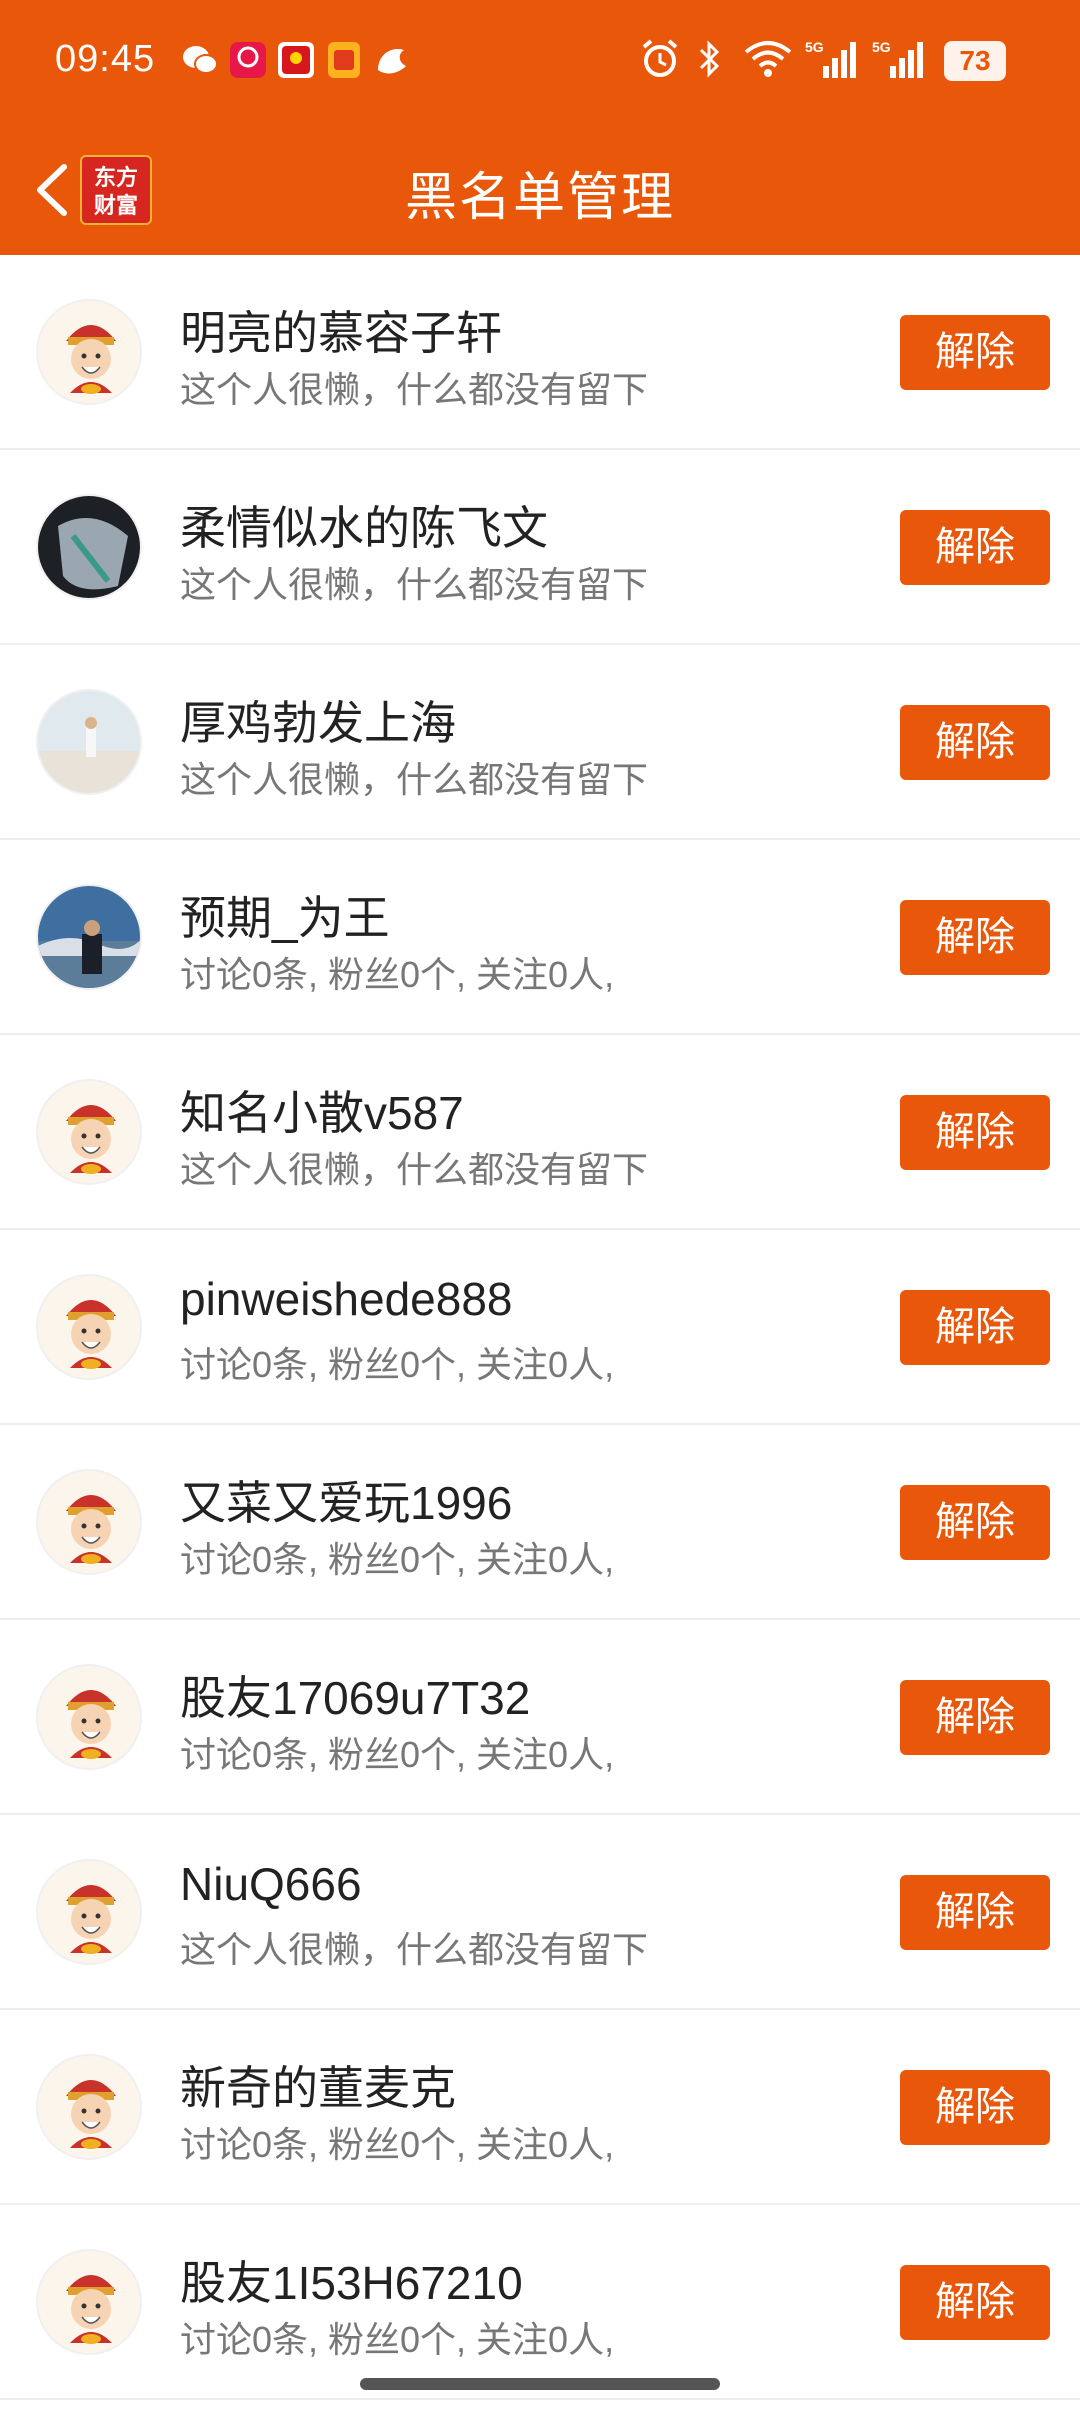  I want to click on status-bar: 09:45 5G 5G 73, so click(540, 62).